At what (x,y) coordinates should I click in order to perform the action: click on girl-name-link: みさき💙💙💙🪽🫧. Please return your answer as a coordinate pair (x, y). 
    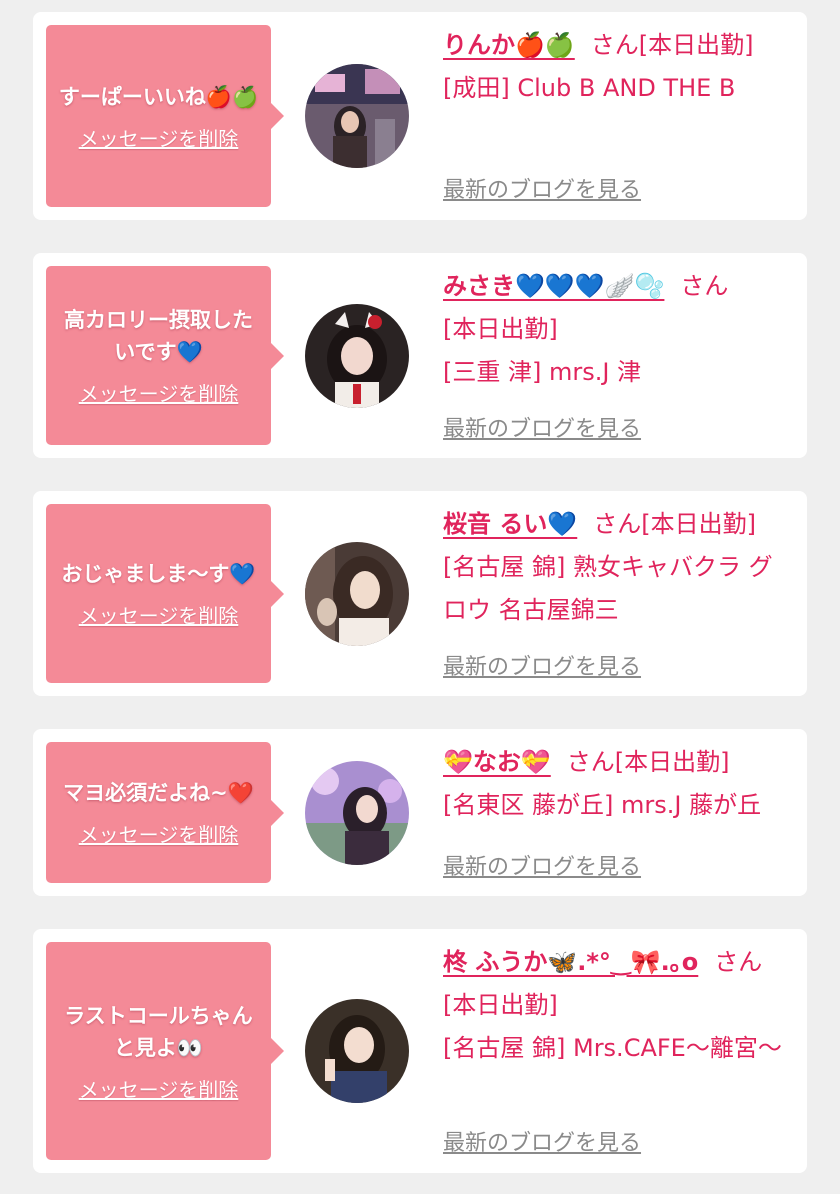
    Looking at the image, I should click on (553, 286).